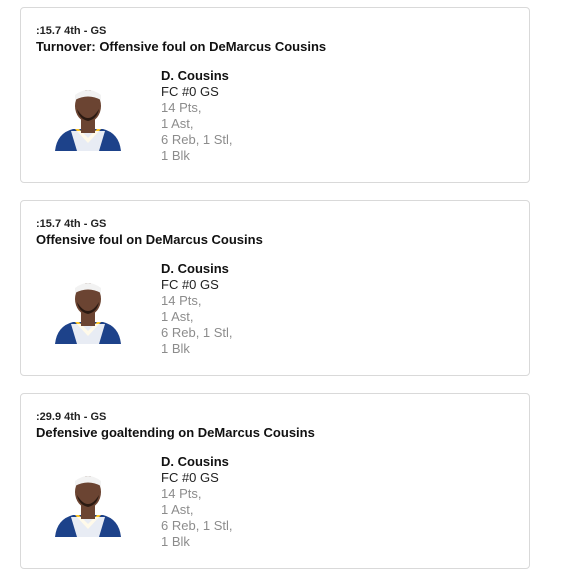 This screenshot has height=585, width=575. What do you see at coordinates (149, 239) in the screenshot?
I see `play-description: Offensive foul on DeMarcus Cousins` at bounding box center [149, 239].